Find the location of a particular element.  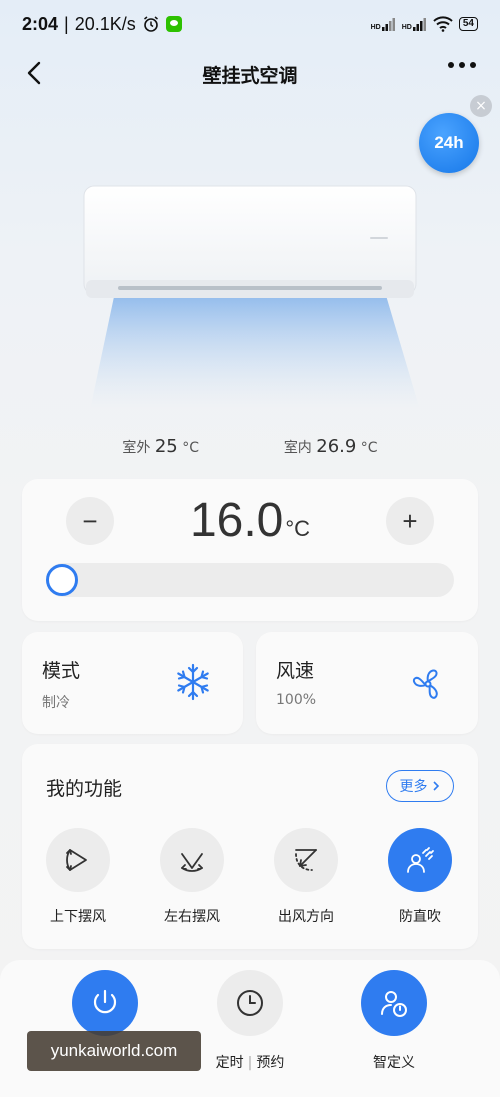

wifi-icon is located at coordinates (443, 24).